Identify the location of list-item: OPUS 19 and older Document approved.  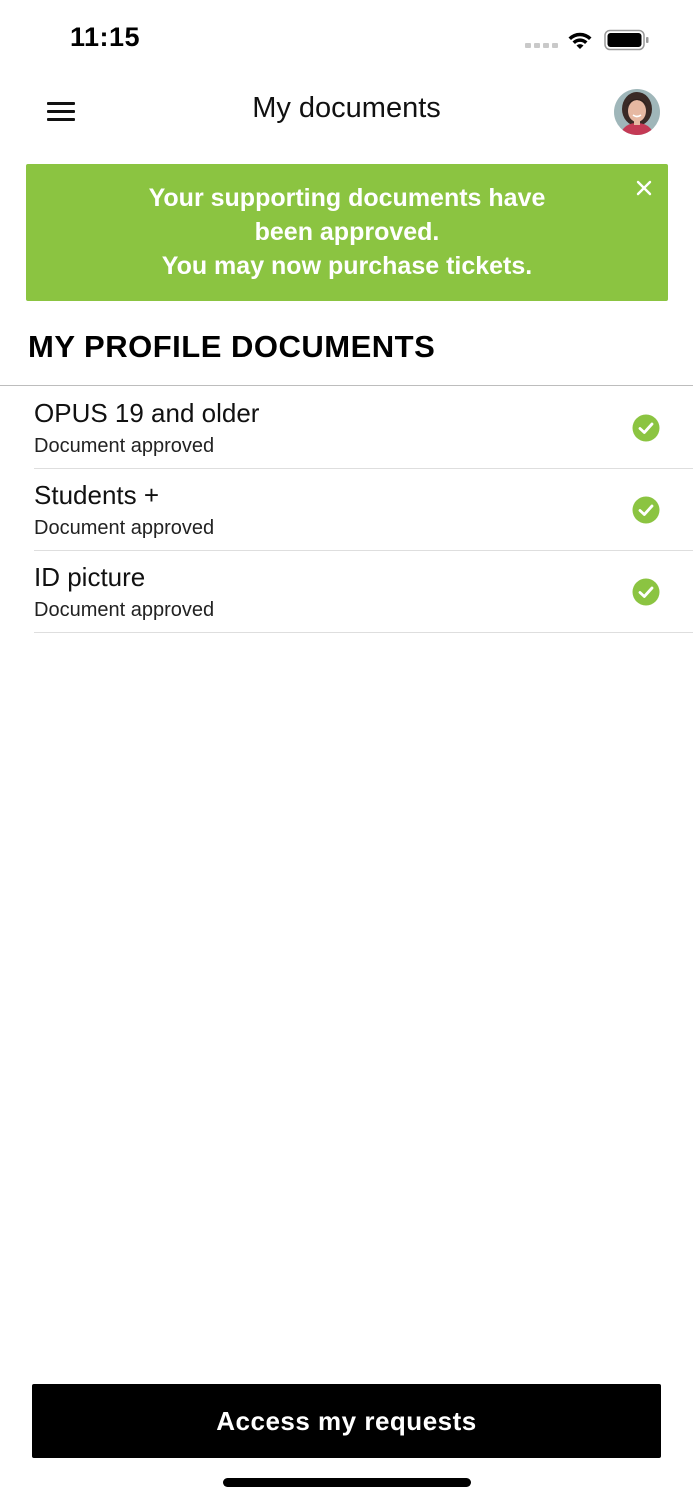
(363, 428).